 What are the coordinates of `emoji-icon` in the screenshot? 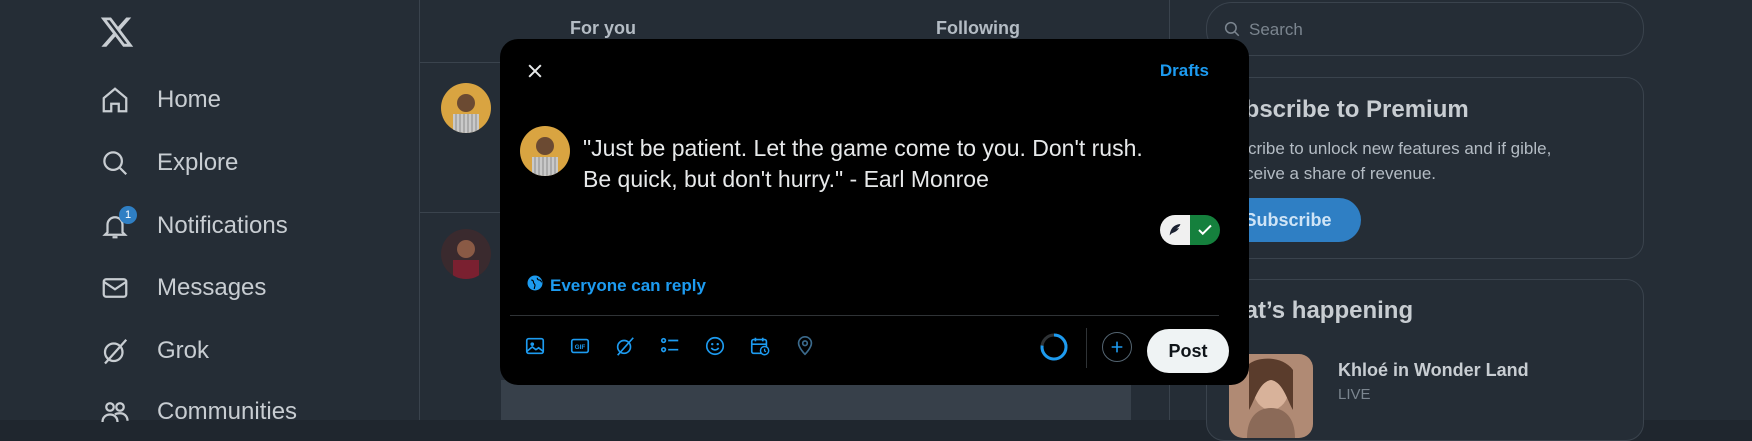 It's located at (715, 346).